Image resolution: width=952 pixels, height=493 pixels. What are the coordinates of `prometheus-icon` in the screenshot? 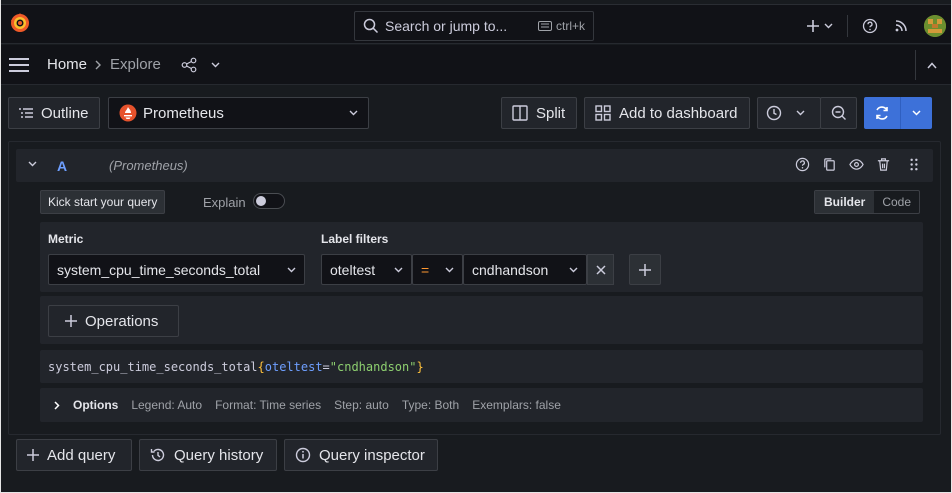 It's located at (128, 113).